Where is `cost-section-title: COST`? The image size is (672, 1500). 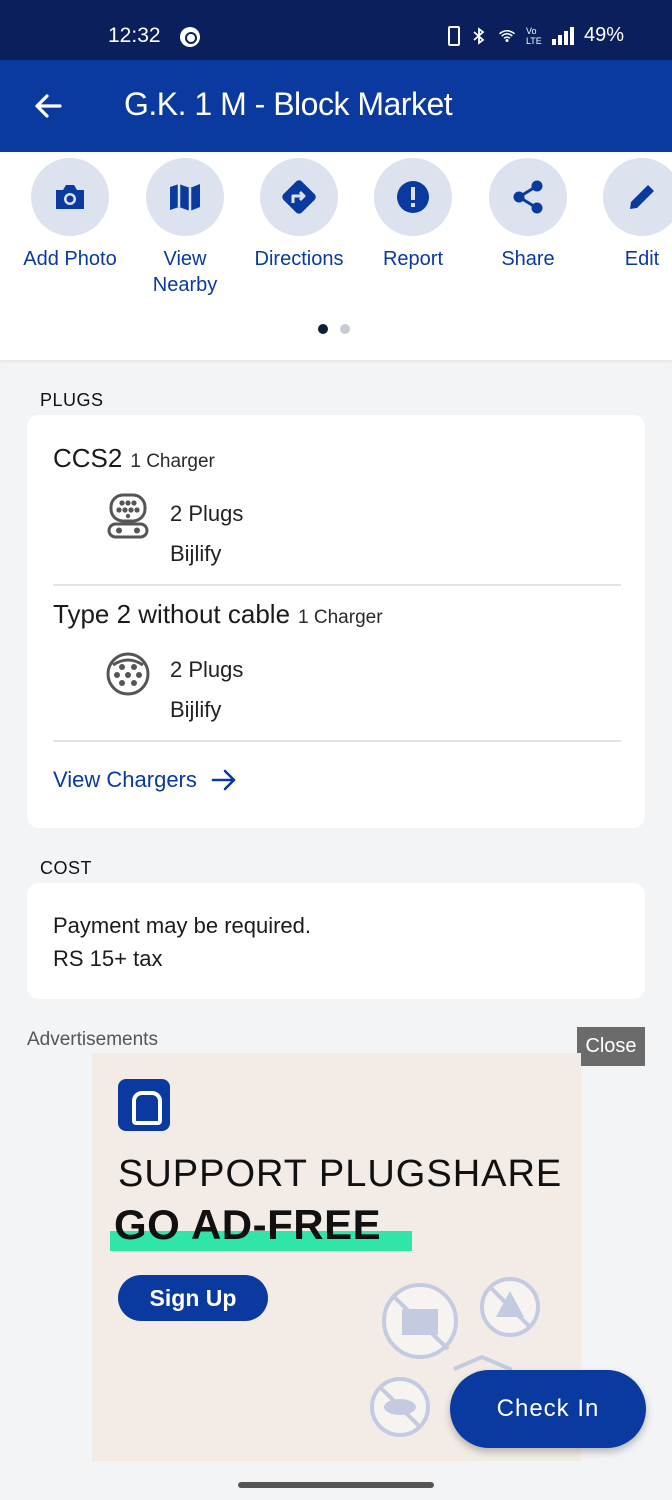
cost-section-title: COST is located at coordinates (66, 868).